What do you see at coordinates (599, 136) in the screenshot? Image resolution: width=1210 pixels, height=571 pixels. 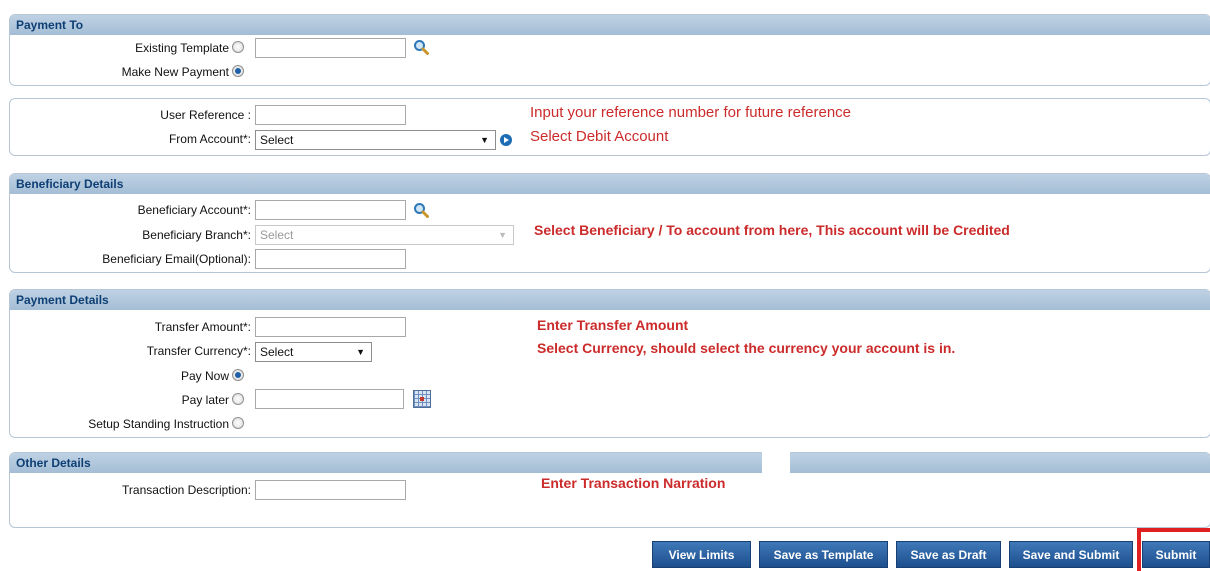 I see `debit-account-note: Select Debit Account` at bounding box center [599, 136].